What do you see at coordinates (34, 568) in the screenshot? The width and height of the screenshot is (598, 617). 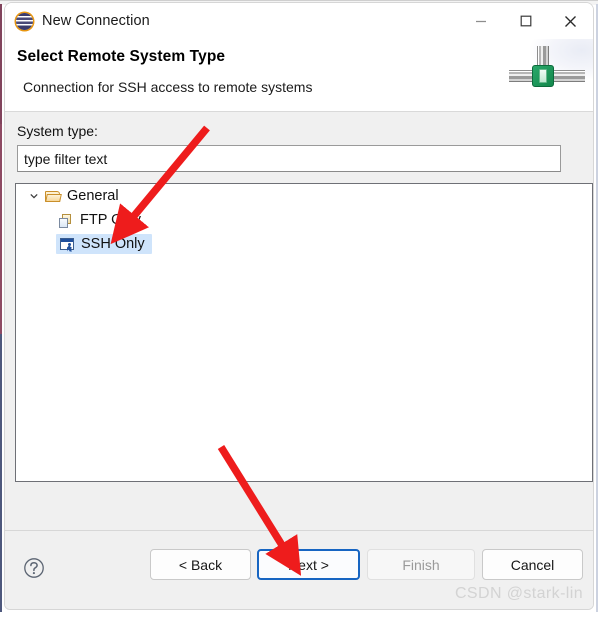 I see `help-question-icon` at bounding box center [34, 568].